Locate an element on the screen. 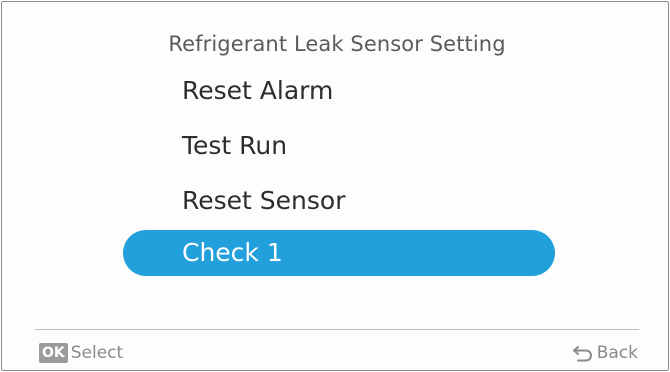 The width and height of the screenshot is (670, 372). back-hint: Back is located at coordinates (605, 353).